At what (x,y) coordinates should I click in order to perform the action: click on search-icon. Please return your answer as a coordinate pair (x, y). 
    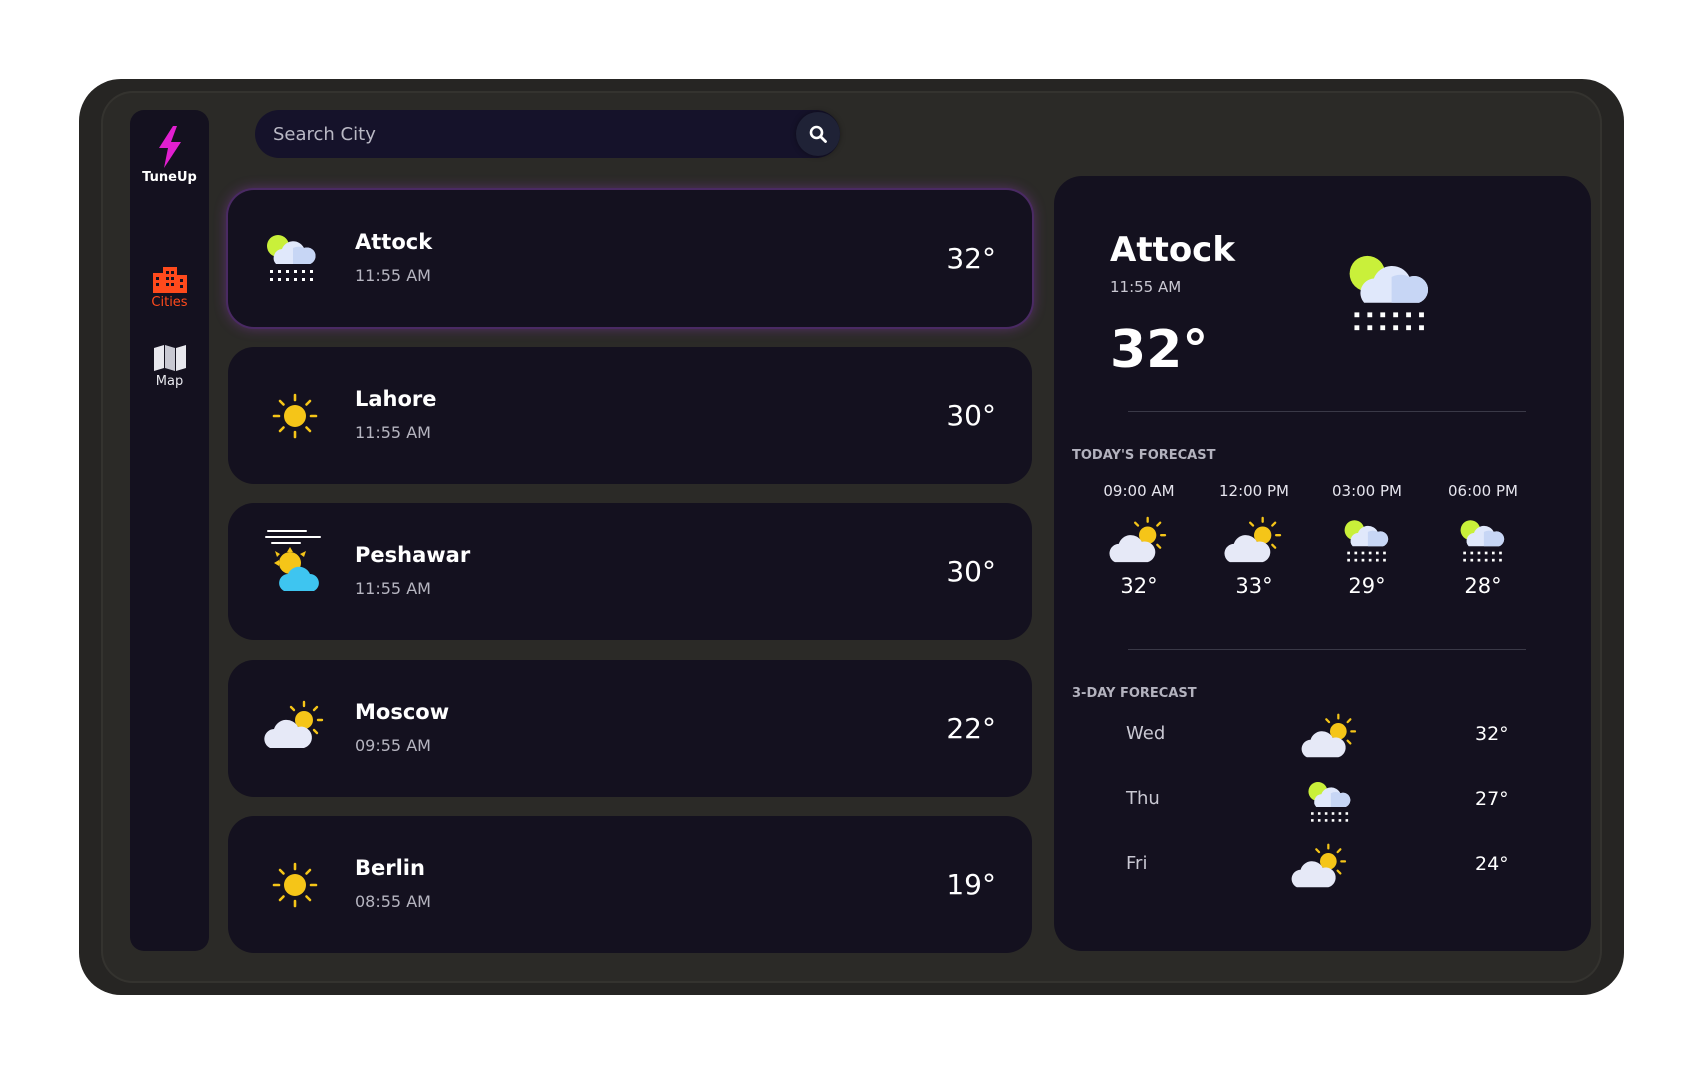
    Looking at the image, I should click on (818, 134).